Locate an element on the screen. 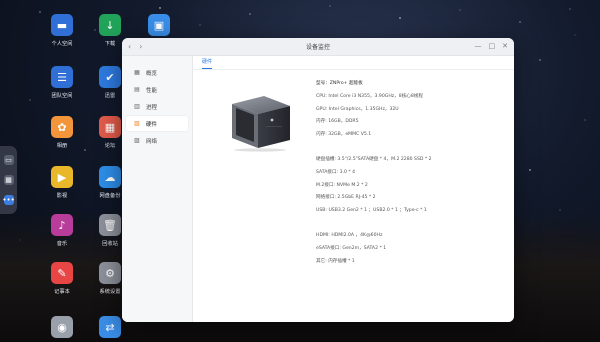 Image resolution: width=600 pixels, height=342 pixels. desktop-icon-label: 音乐 is located at coordinates (62, 244).